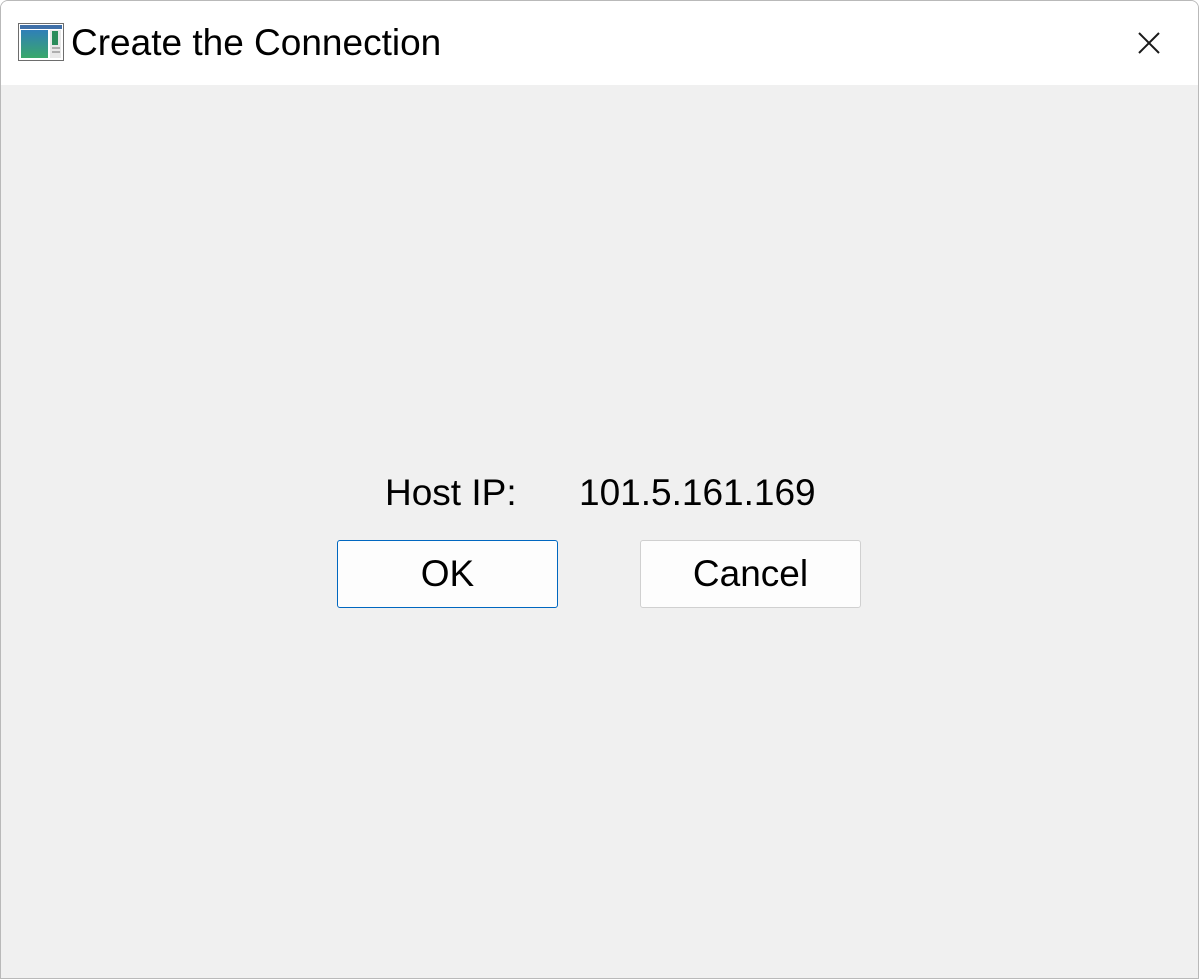 This screenshot has height=979, width=1199. What do you see at coordinates (599, 43) in the screenshot?
I see `title-bar: Create the Connection` at bounding box center [599, 43].